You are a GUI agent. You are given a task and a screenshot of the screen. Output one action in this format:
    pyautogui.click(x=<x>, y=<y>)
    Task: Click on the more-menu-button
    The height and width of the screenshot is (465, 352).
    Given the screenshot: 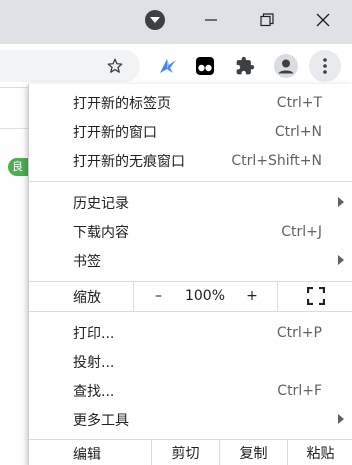 What is the action you would take?
    pyautogui.click(x=325, y=66)
    